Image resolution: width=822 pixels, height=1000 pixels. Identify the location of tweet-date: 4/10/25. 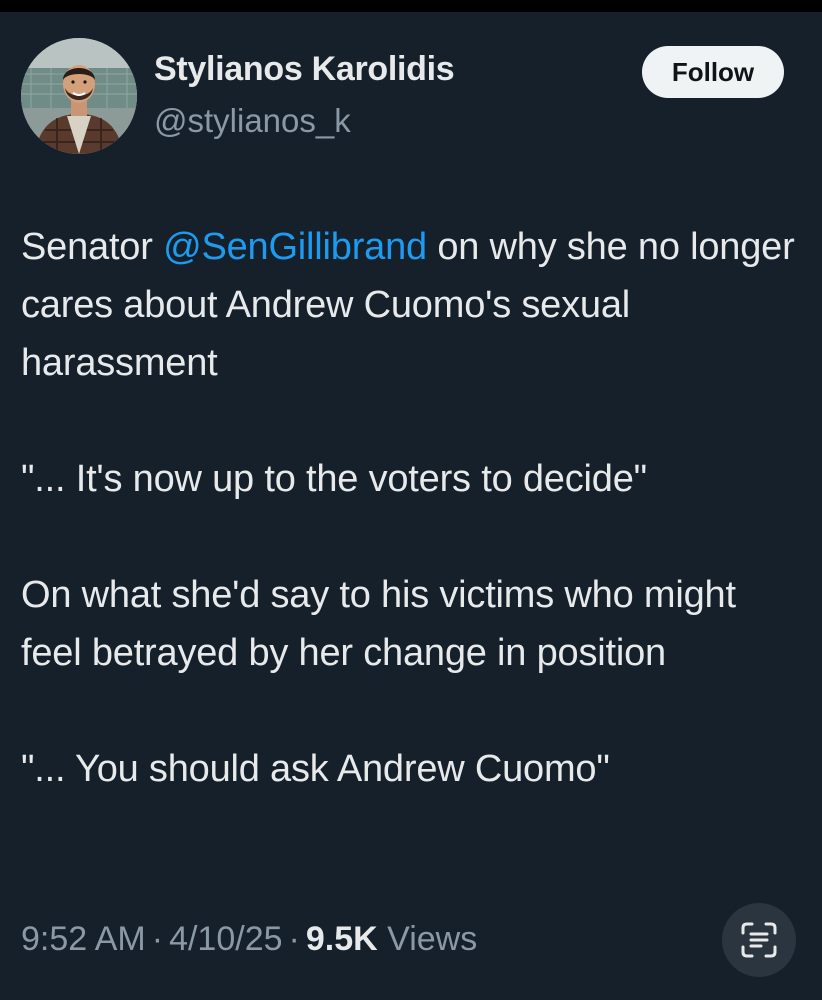
(225, 939).